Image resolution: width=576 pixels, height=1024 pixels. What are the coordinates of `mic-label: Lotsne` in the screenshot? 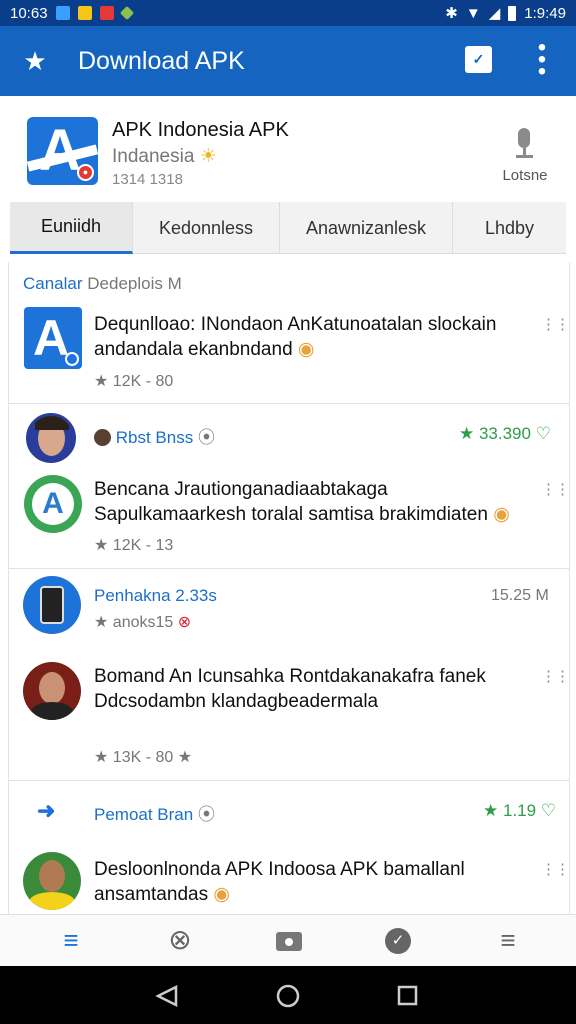 It's located at (525, 175).